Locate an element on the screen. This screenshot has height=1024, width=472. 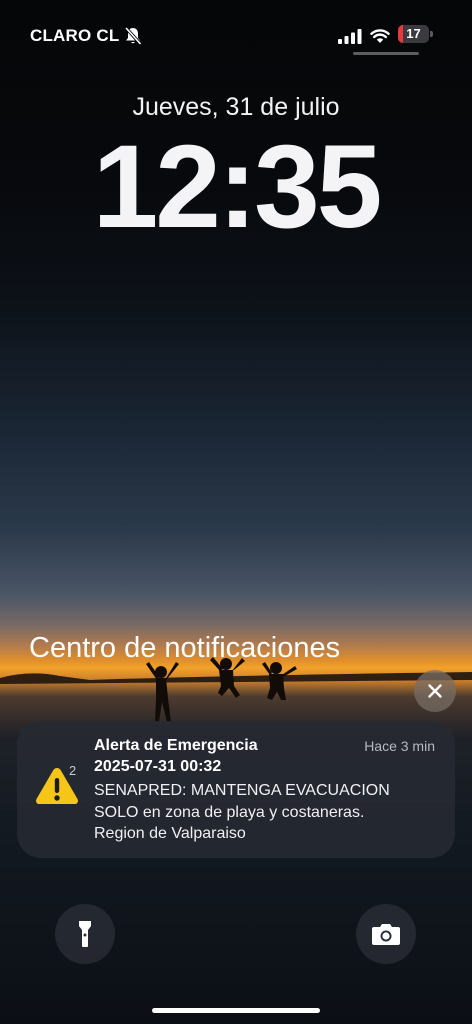
camera-icon is located at coordinates (386, 934).